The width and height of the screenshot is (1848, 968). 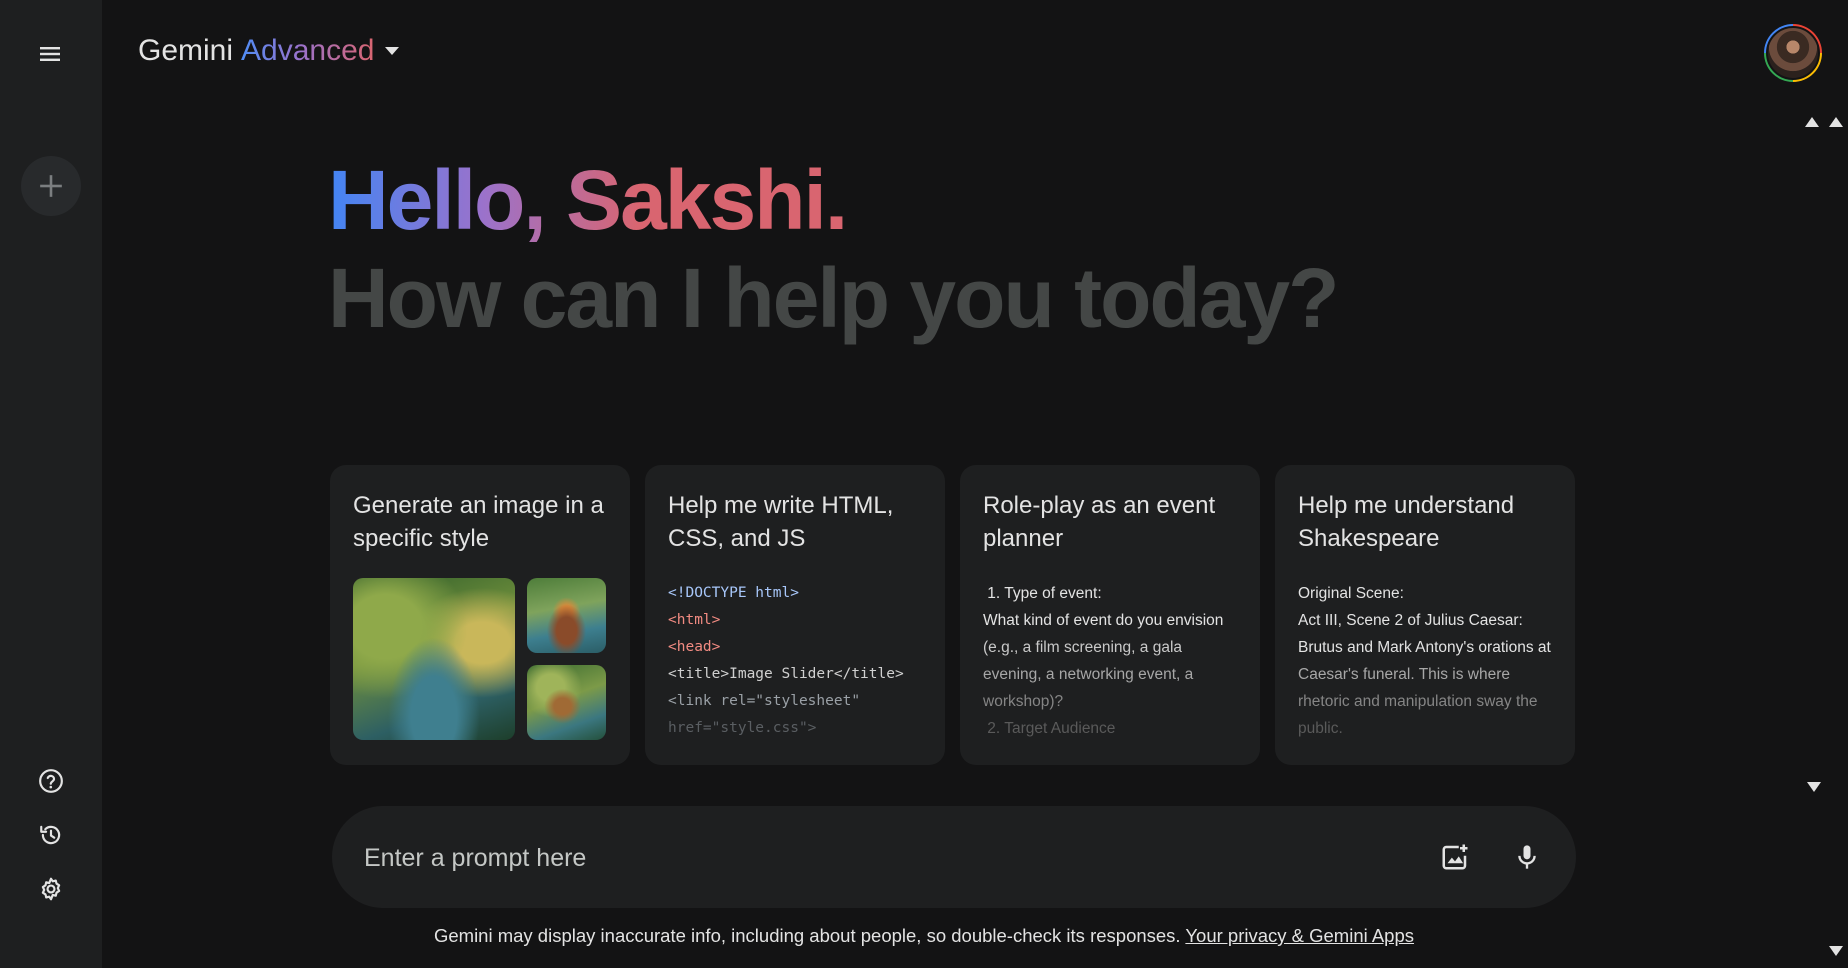 I want to click on code-line: <head>, so click(x=694, y=647).